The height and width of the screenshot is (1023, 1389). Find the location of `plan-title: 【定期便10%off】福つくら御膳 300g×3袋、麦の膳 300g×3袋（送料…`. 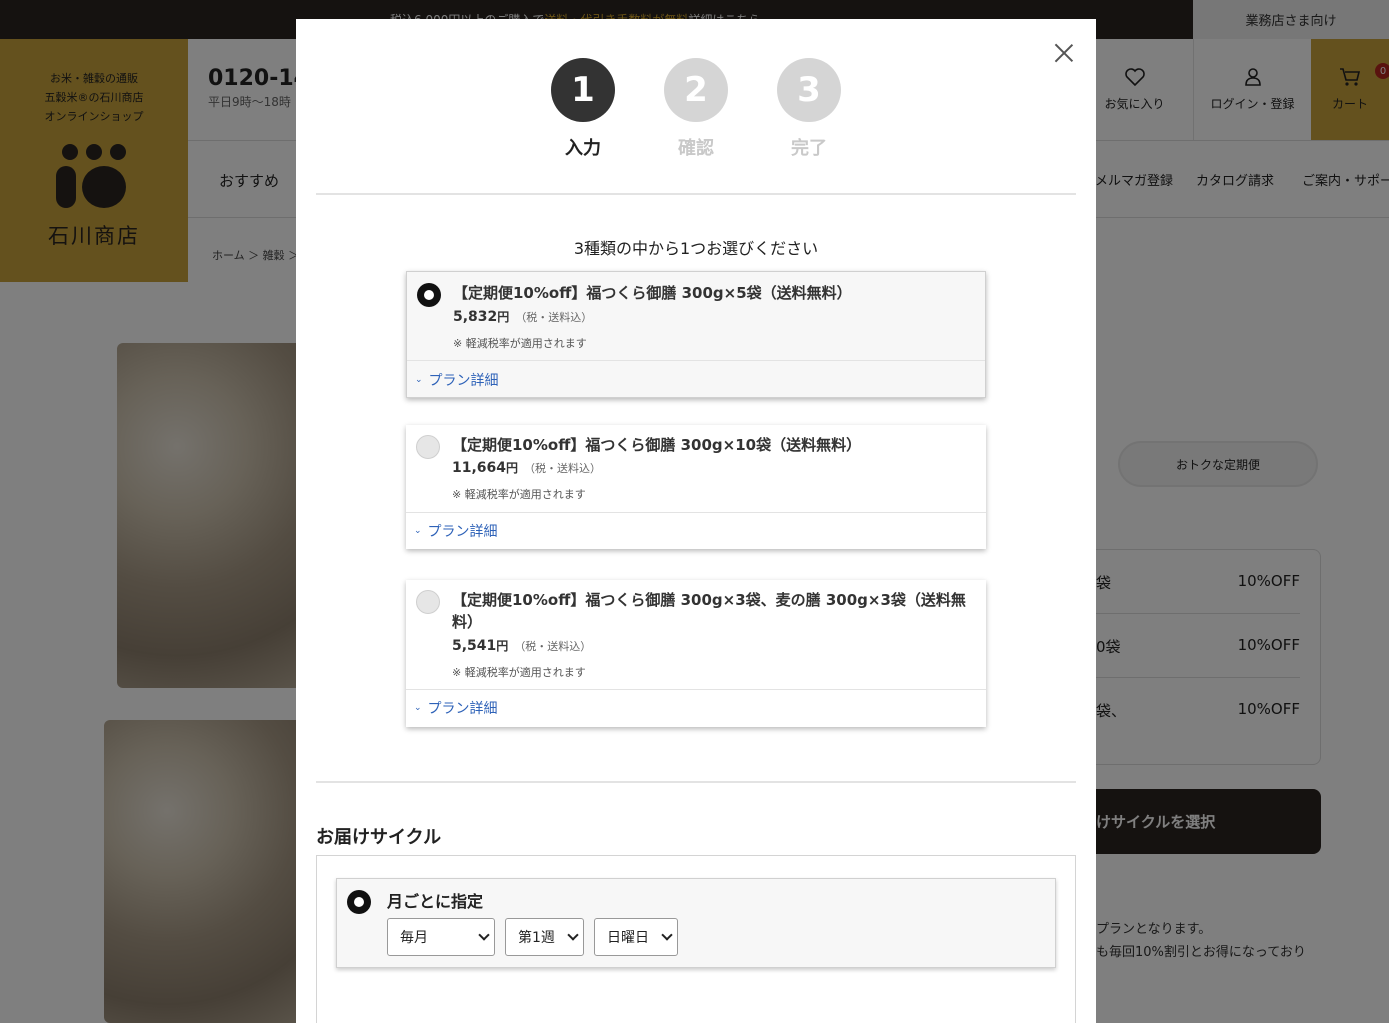

plan-title: 【定期便10%off】福つくら御膳 300g×3袋、麦の膳 300g×3袋（送料… is located at coordinates (709, 611).